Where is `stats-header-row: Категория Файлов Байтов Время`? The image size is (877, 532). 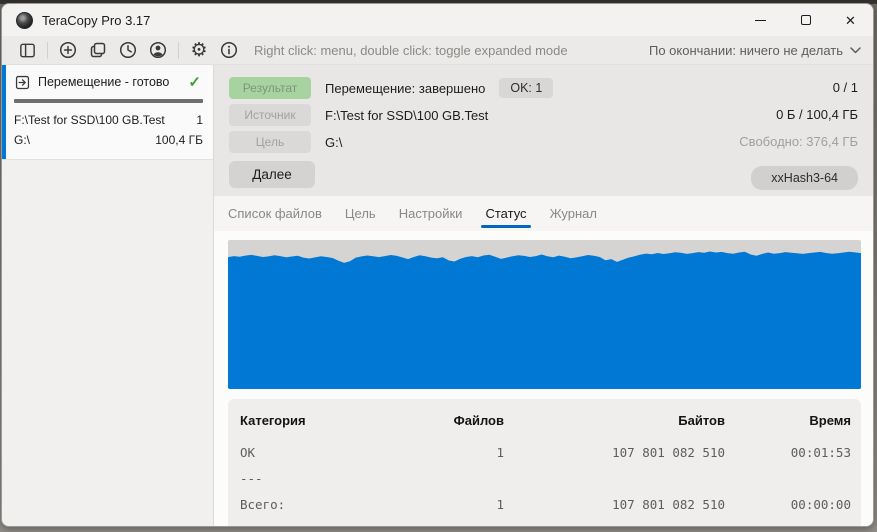 stats-header-row: Категория Файлов Байтов Время is located at coordinates (545, 426).